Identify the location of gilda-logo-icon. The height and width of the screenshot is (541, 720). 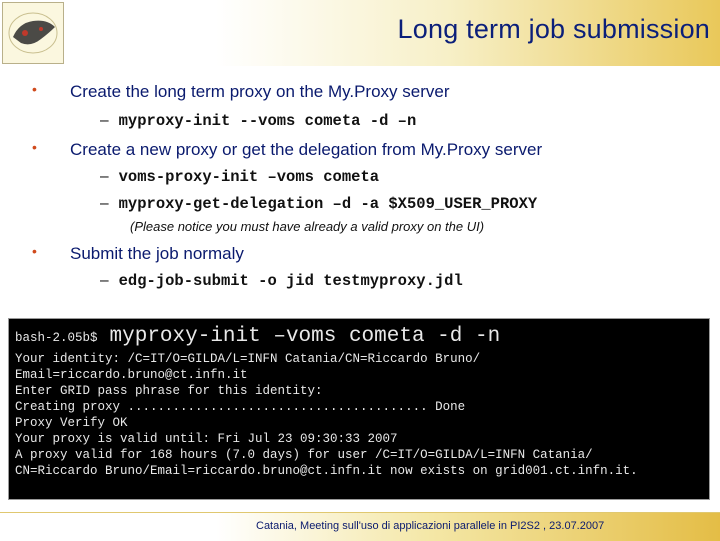
(33, 33).